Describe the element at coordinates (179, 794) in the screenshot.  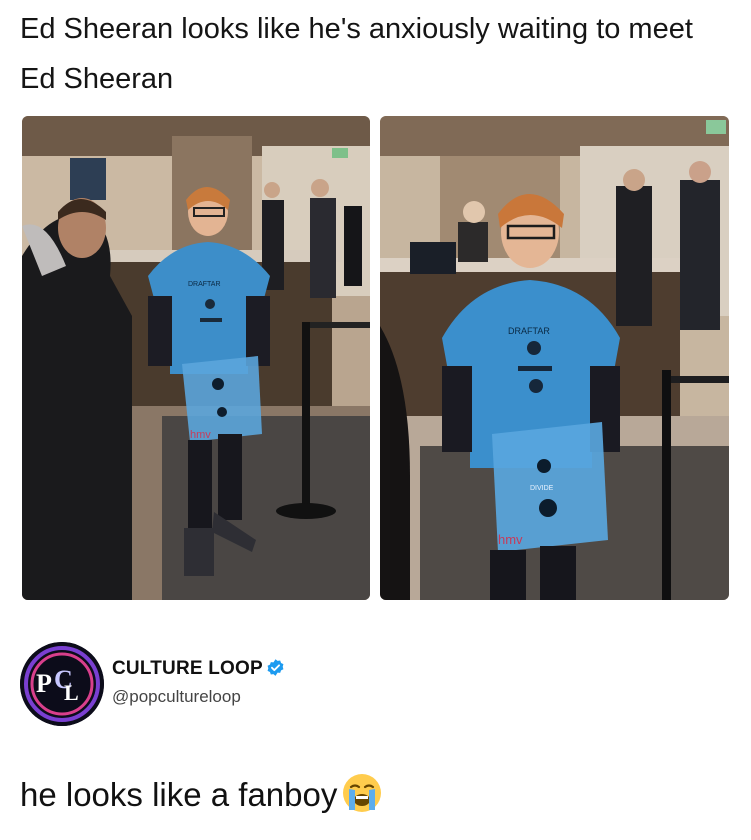
I see `tweet-text: he looks like a fanboy` at that location.